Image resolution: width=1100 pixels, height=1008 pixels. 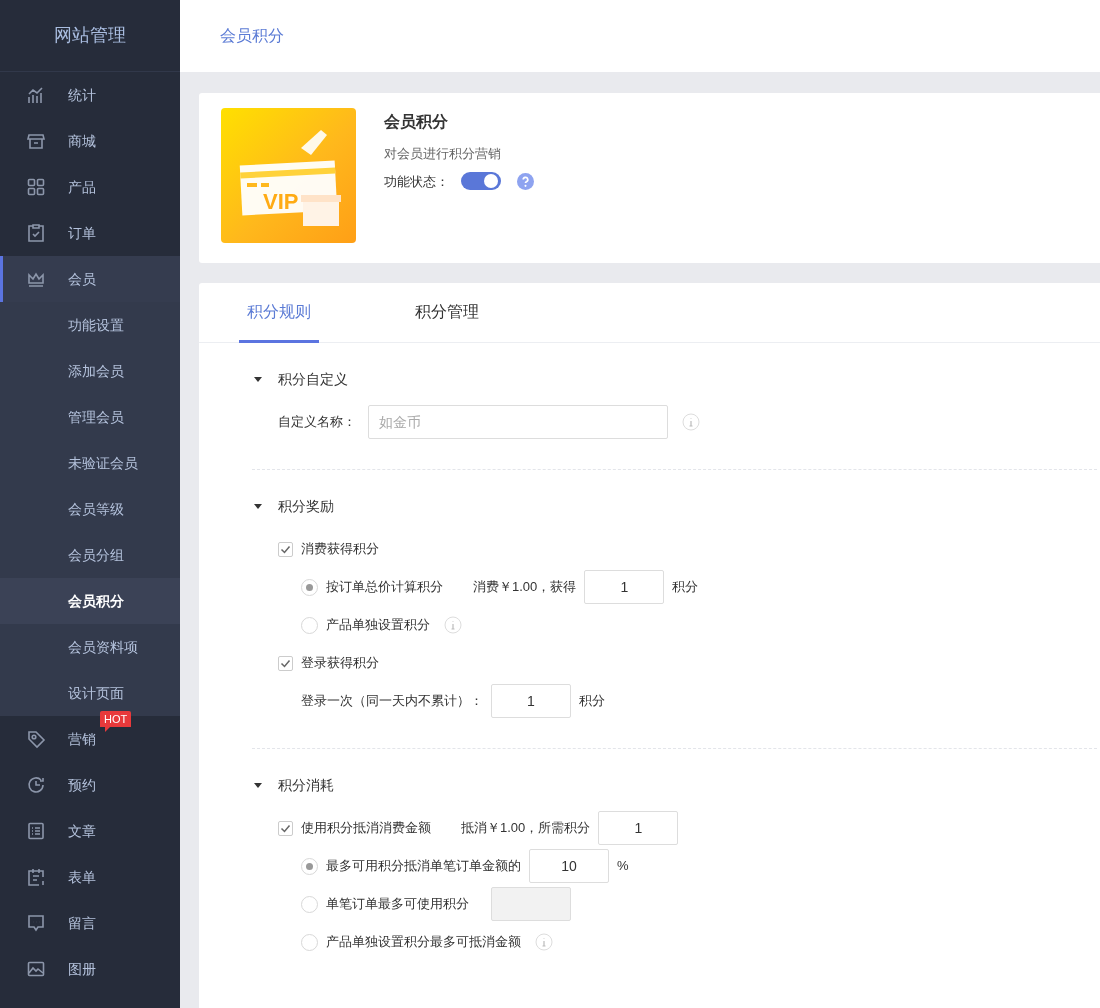 I want to click on feature-title: 会员积分, so click(x=416, y=122).